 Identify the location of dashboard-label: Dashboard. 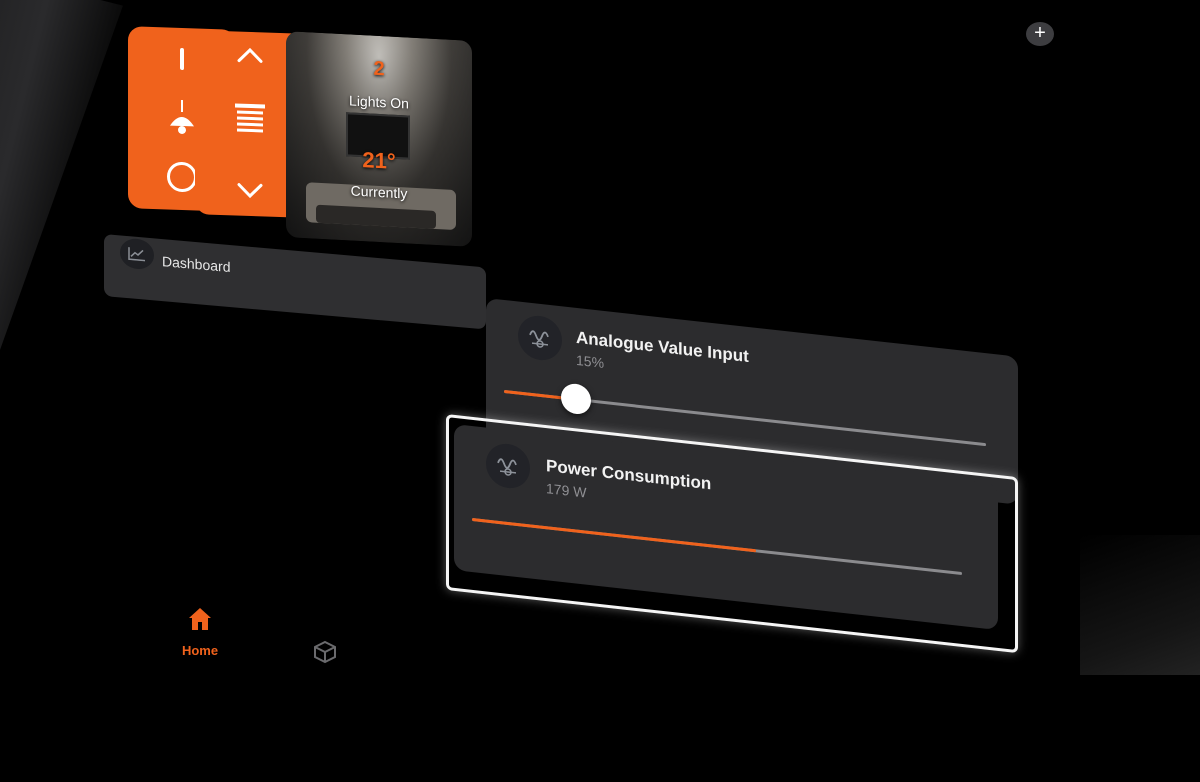
(196, 264).